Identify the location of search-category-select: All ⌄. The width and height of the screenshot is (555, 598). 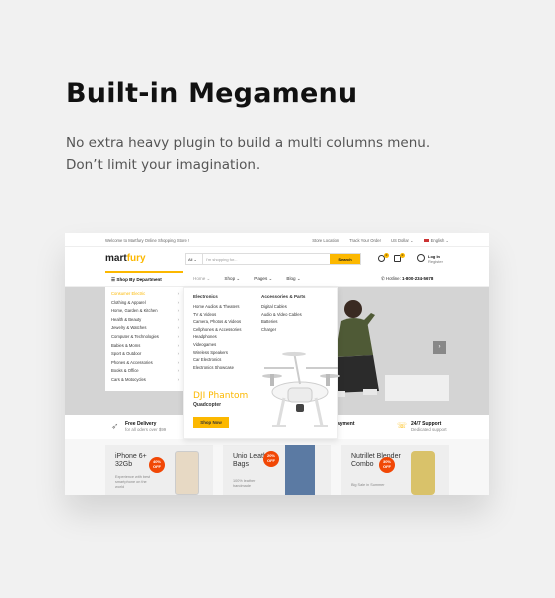
(194, 259).